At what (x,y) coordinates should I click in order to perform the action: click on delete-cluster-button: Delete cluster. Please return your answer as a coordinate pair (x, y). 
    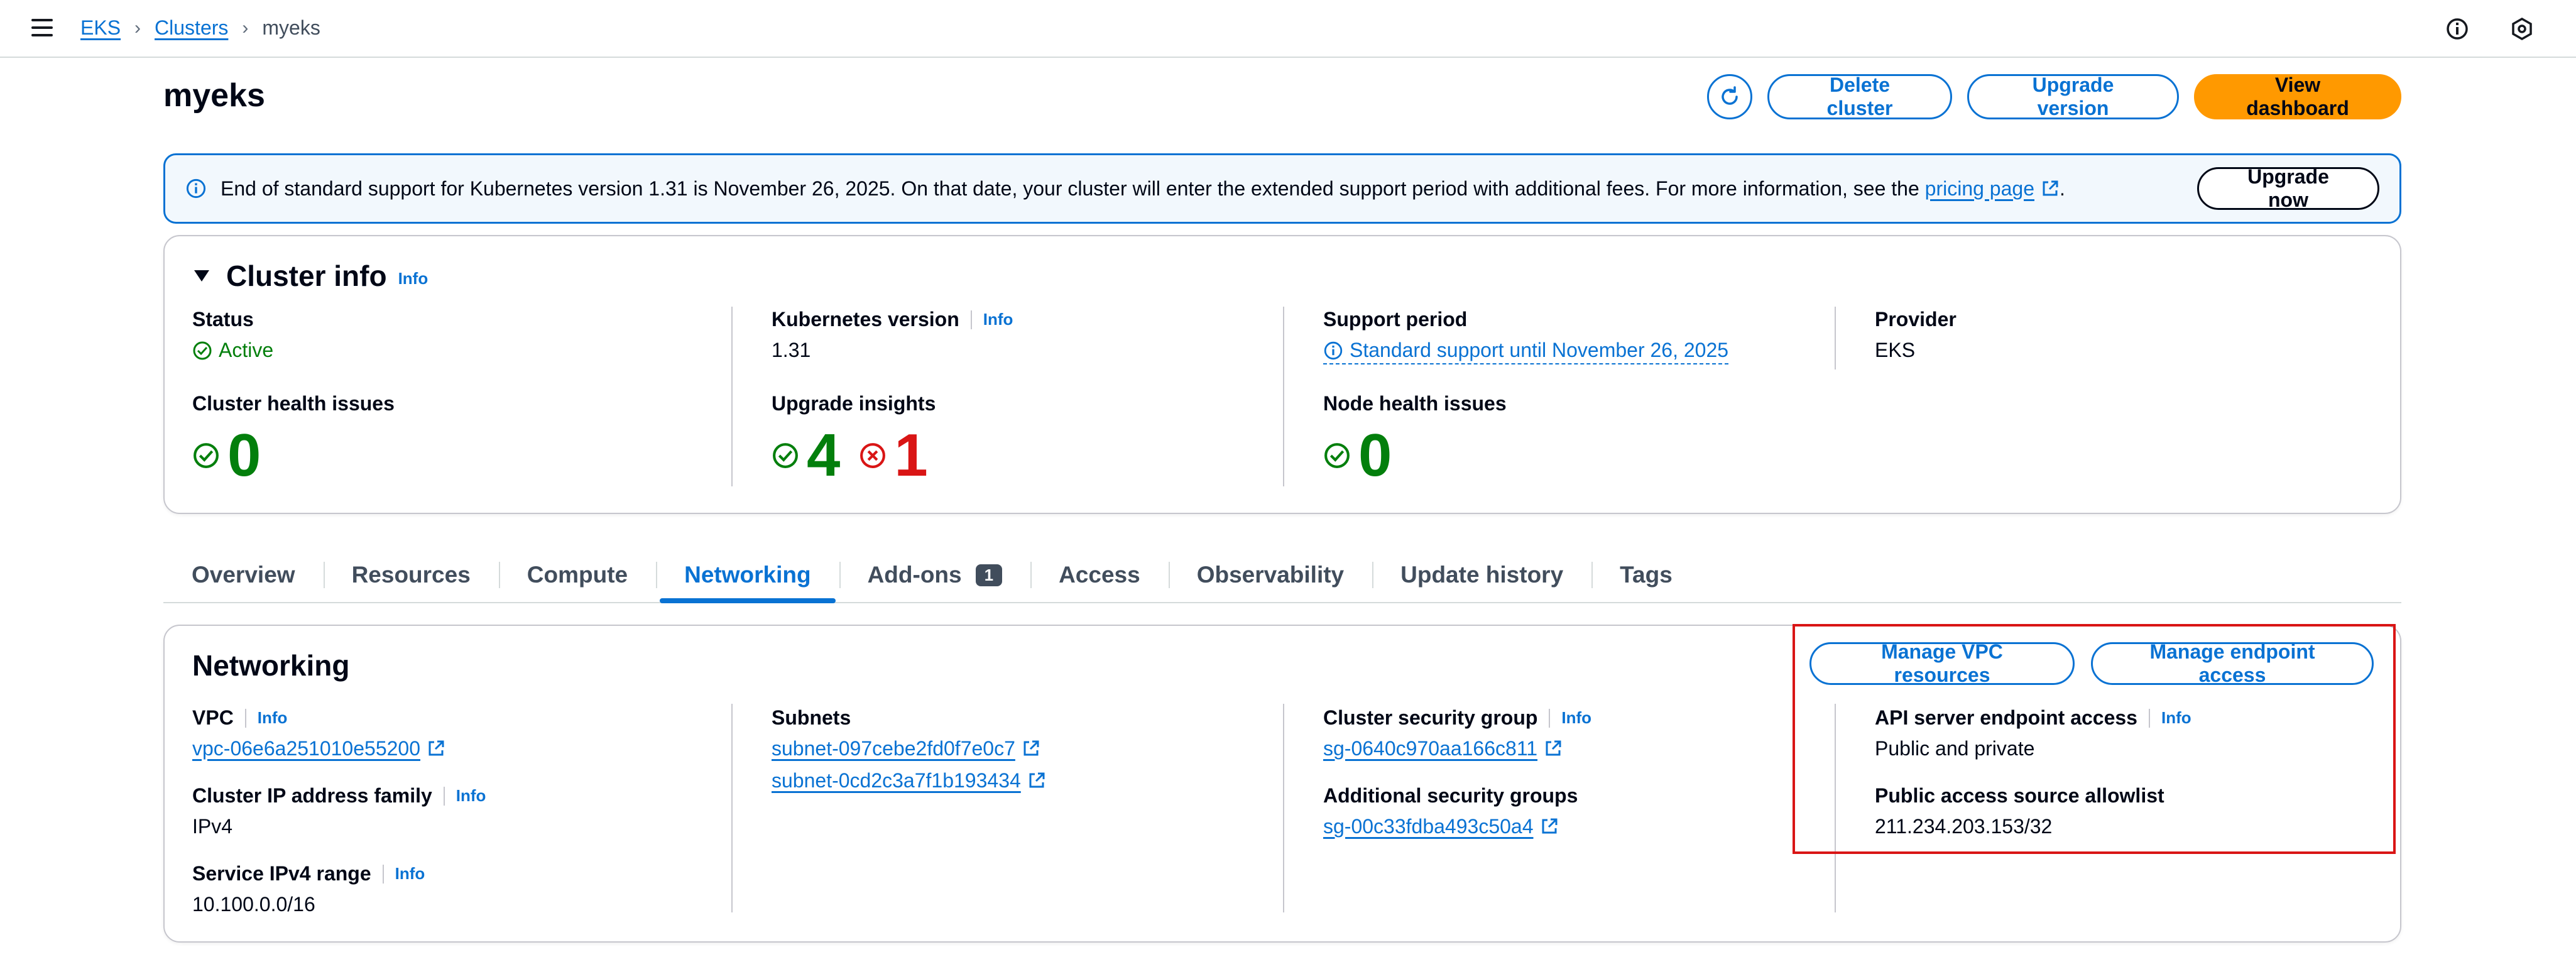
    Looking at the image, I should click on (1860, 97).